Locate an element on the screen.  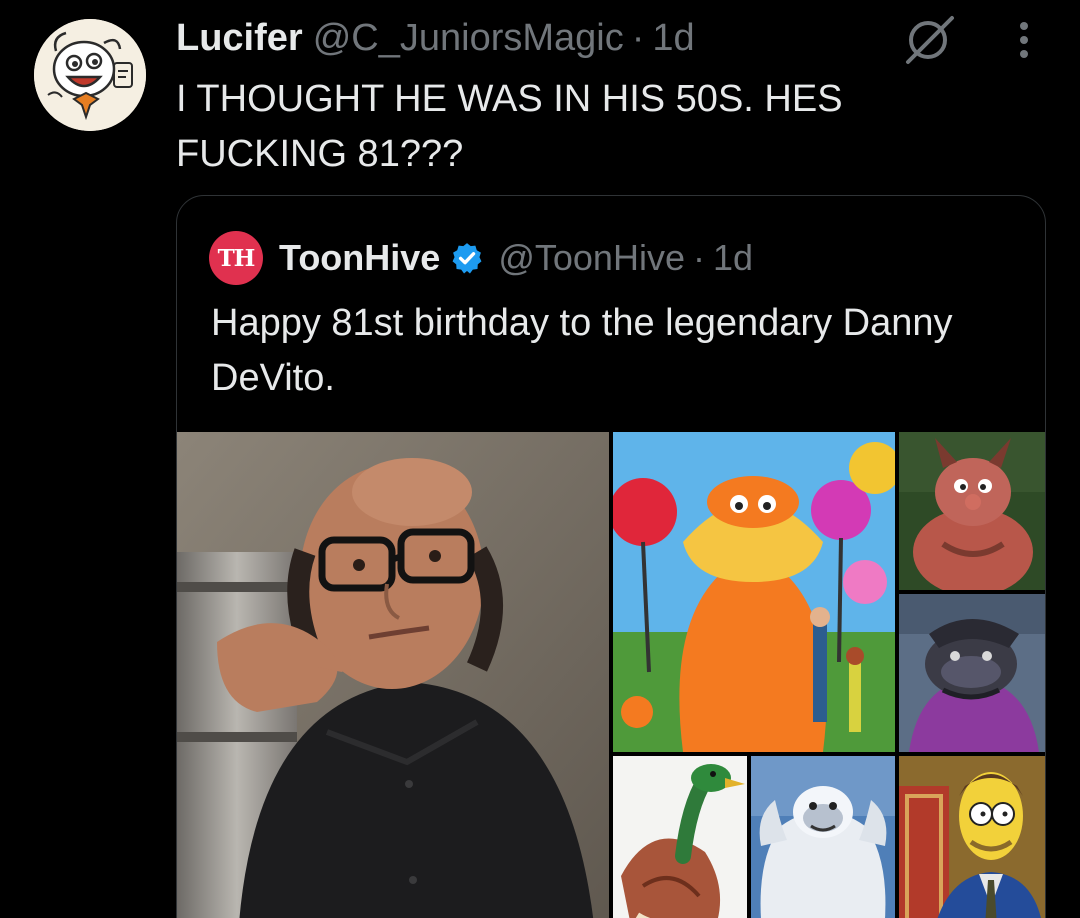
user-handle: @C_JuniorsMagic is located at coordinates (468, 38).